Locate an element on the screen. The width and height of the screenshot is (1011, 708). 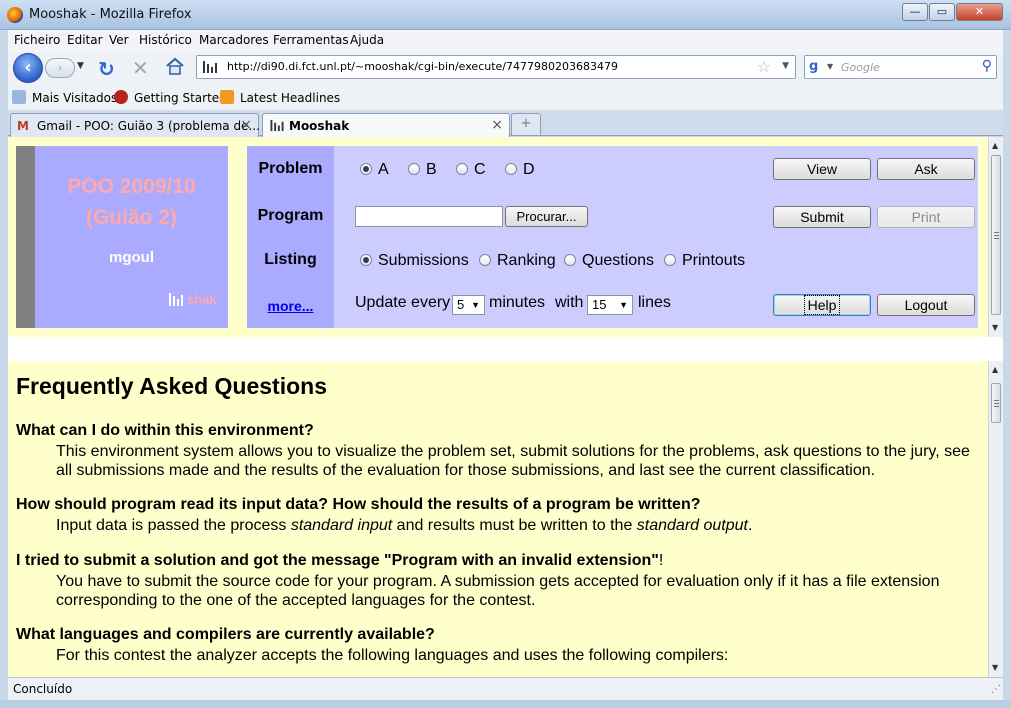
problem-radio-a: A is located at coordinates (374, 170).